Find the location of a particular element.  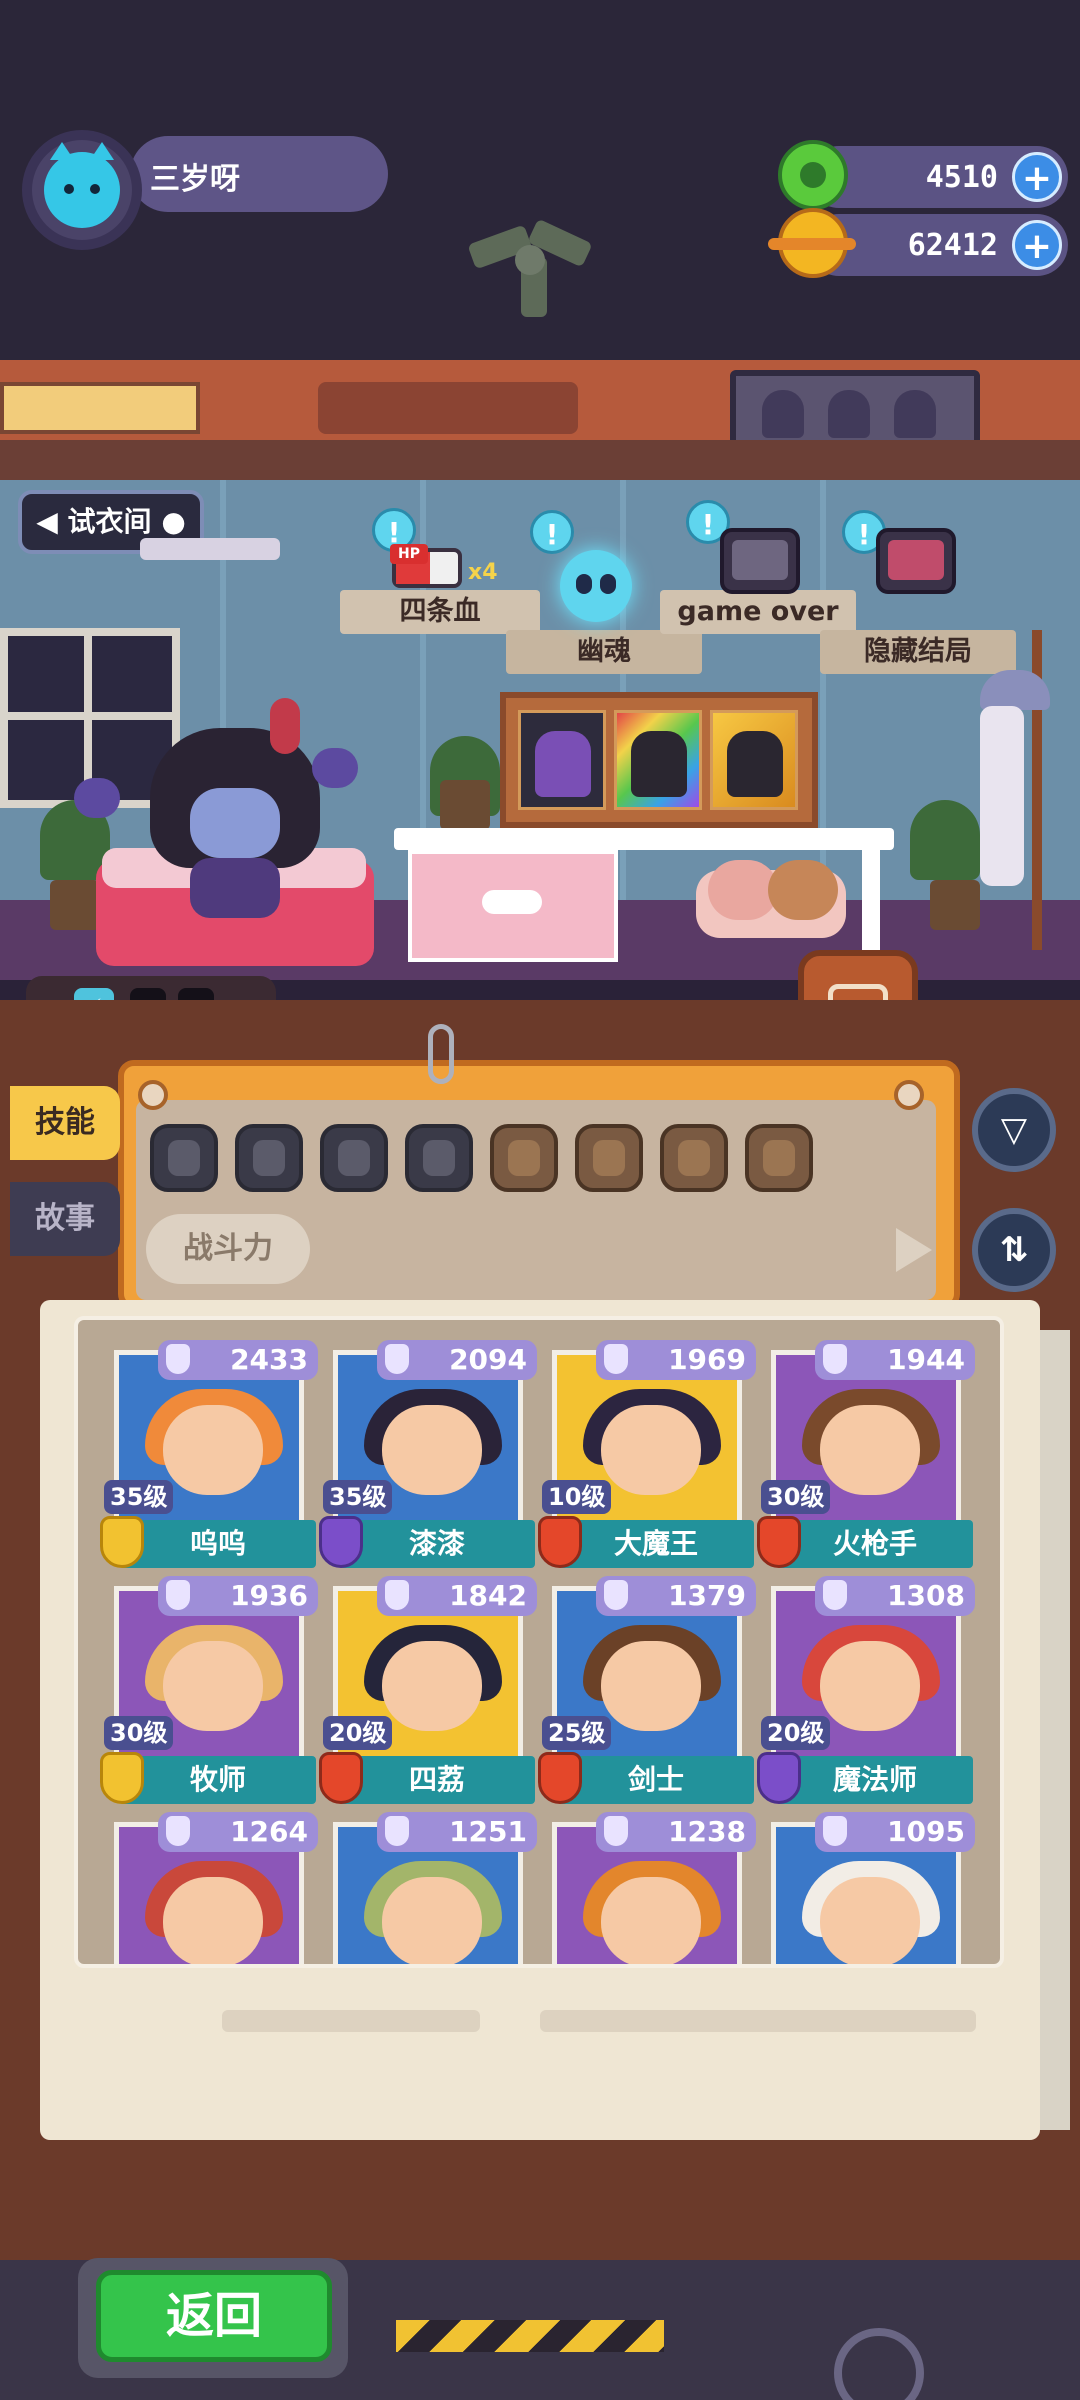

hero-name: 火枪手 is located at coordinates (875, 1544).